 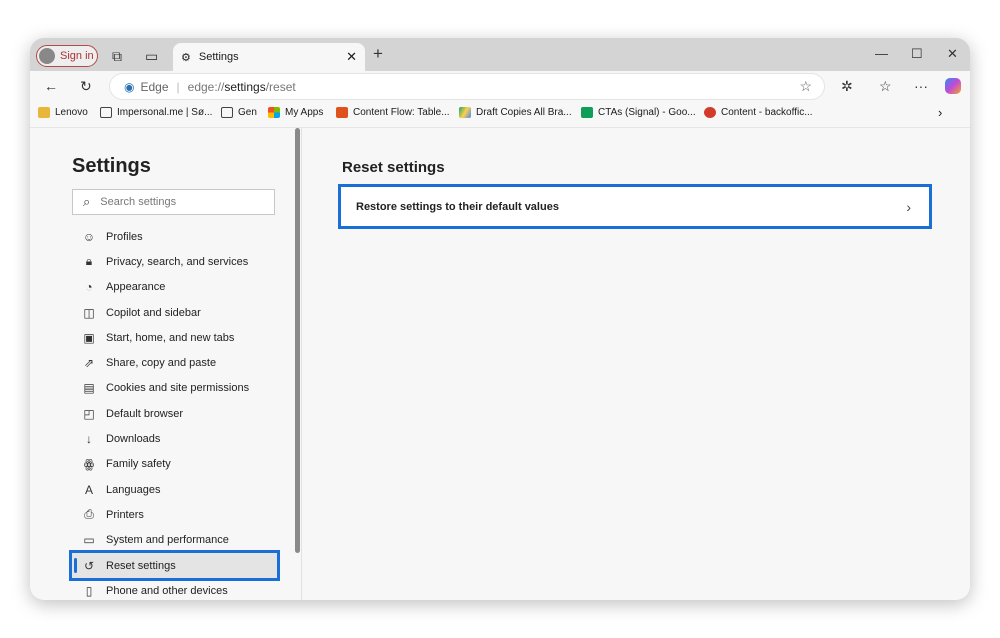 What do you see at coordinates (297, 340) in the screenshot?
I see `sidebar-scrollbar` at bounding box center [297, 340].